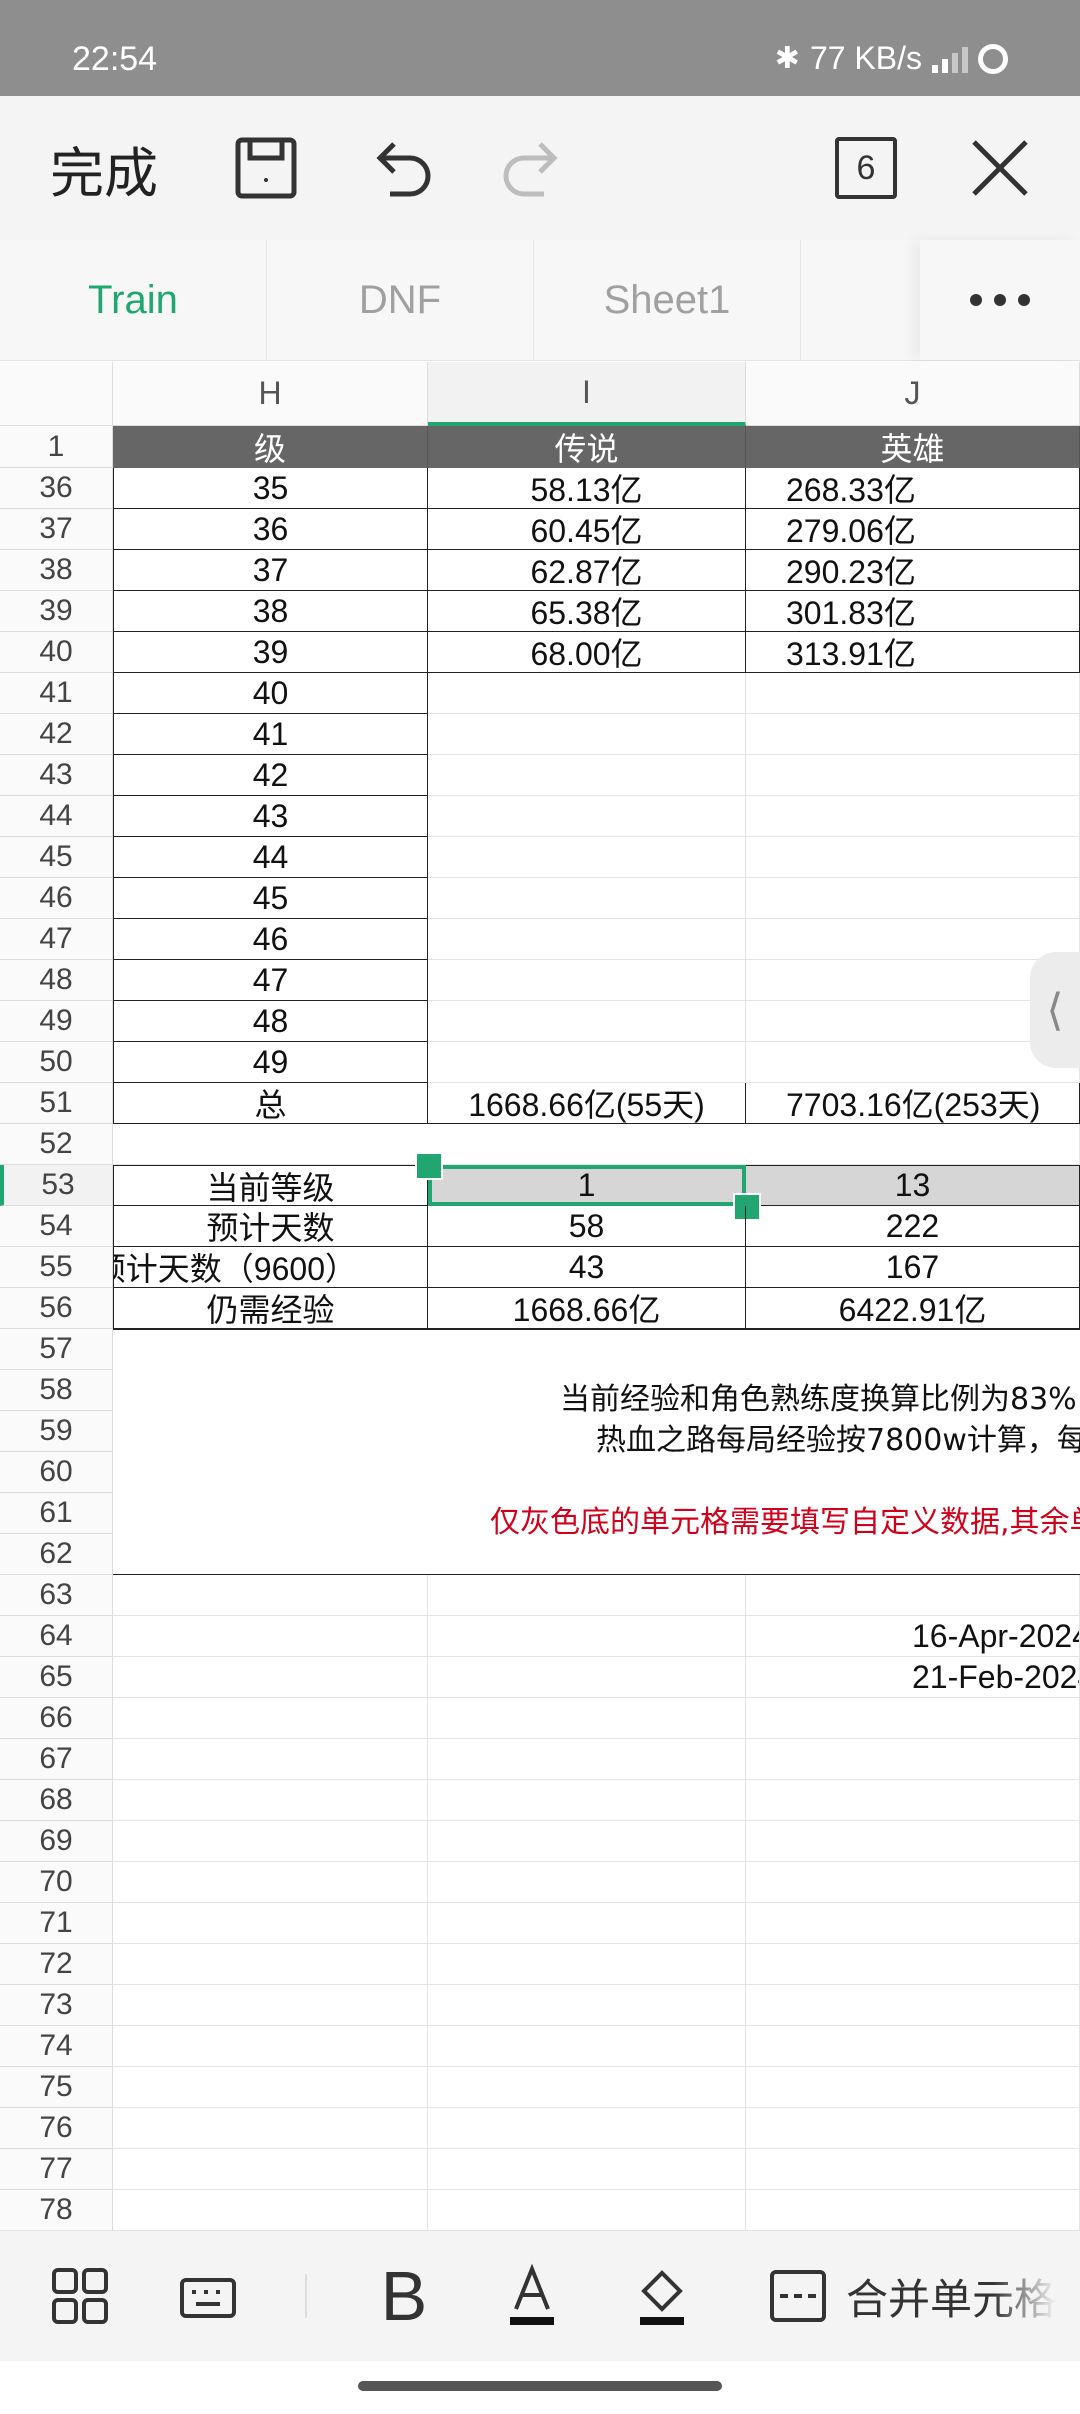  What do you see at coordinates (56, 488) in the screenshot?
I see `row-header: 36` at bounding box center [56, 488].